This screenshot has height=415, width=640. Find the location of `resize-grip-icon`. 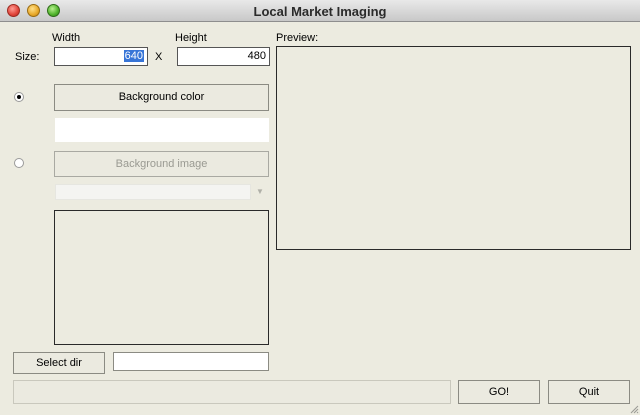

resize-grip-icon is located at coordinates (634, 409).